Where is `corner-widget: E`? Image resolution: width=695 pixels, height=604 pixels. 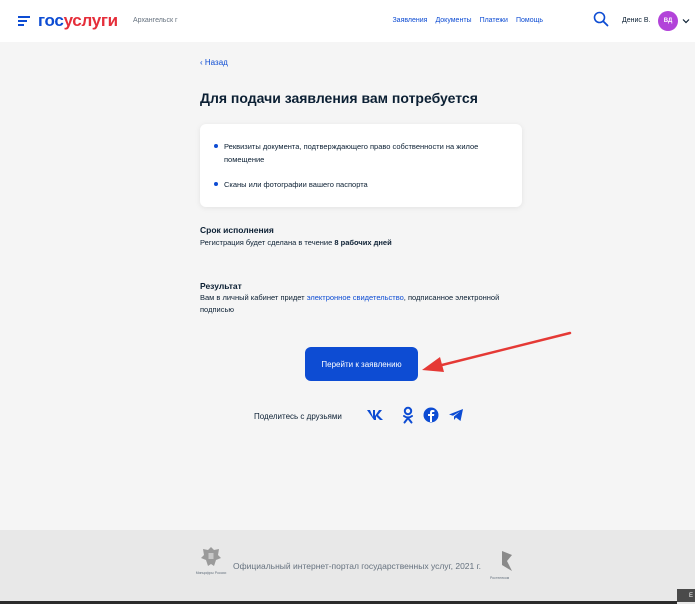
corner-widget: E is located at coordinates (686, 595).